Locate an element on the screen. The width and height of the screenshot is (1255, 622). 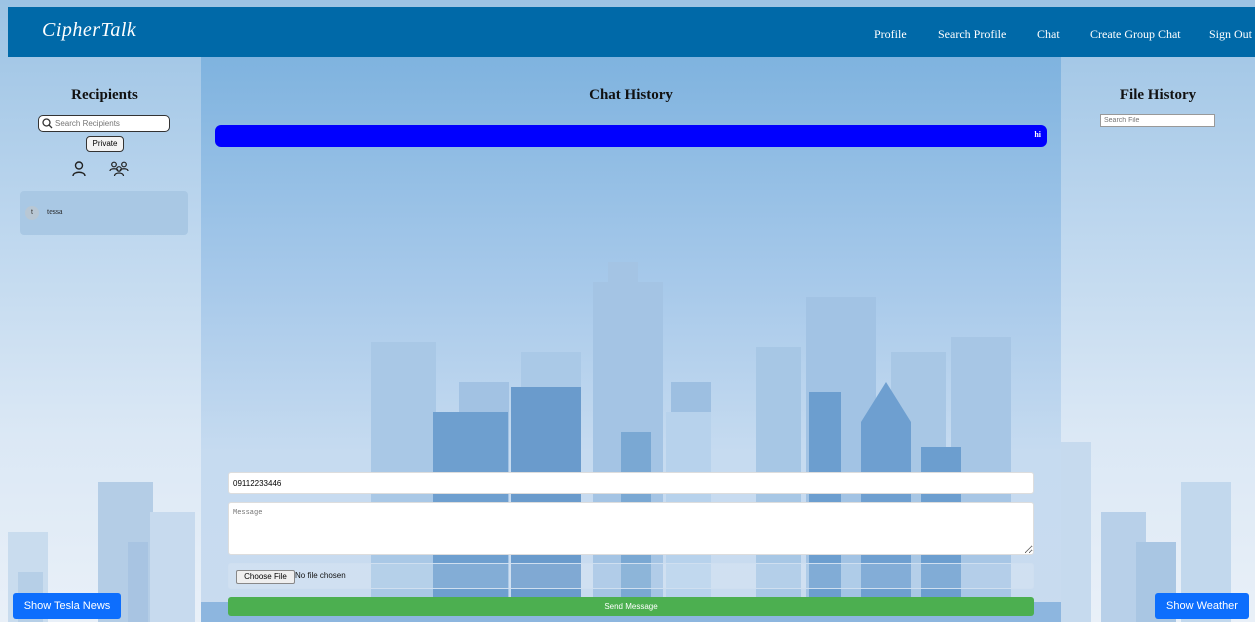
private-mode-button: Private is located at coordinates (105, 144).